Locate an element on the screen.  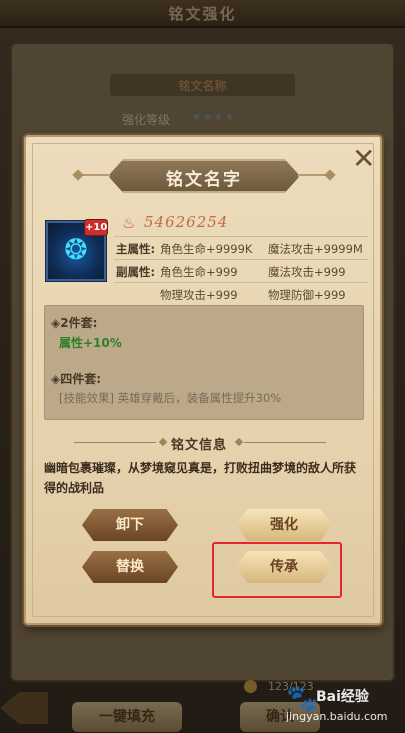
sub-attribute-row: 副属性: 角色生命+999 魔法攻击+999 is located at coordinates (231, 272).